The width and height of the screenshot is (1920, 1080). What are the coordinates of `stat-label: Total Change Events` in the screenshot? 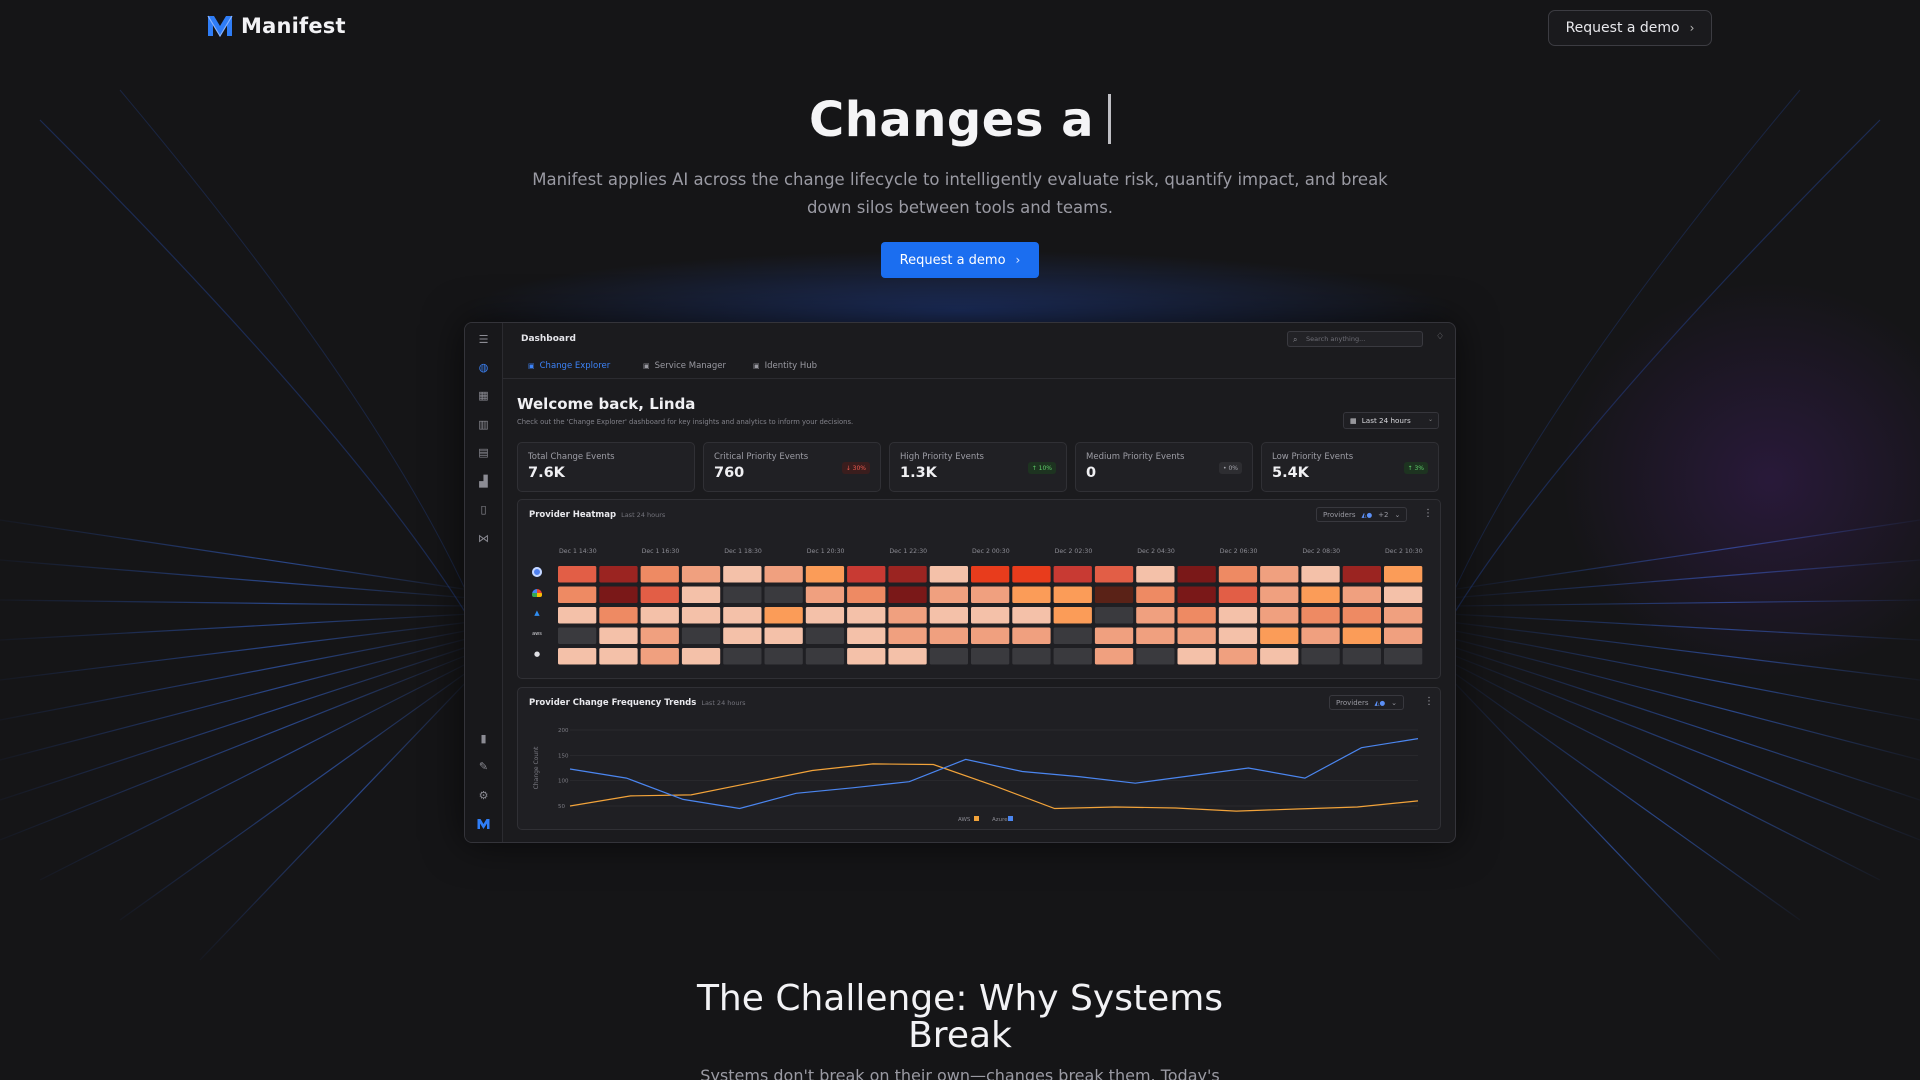 It's located at (571, 457).